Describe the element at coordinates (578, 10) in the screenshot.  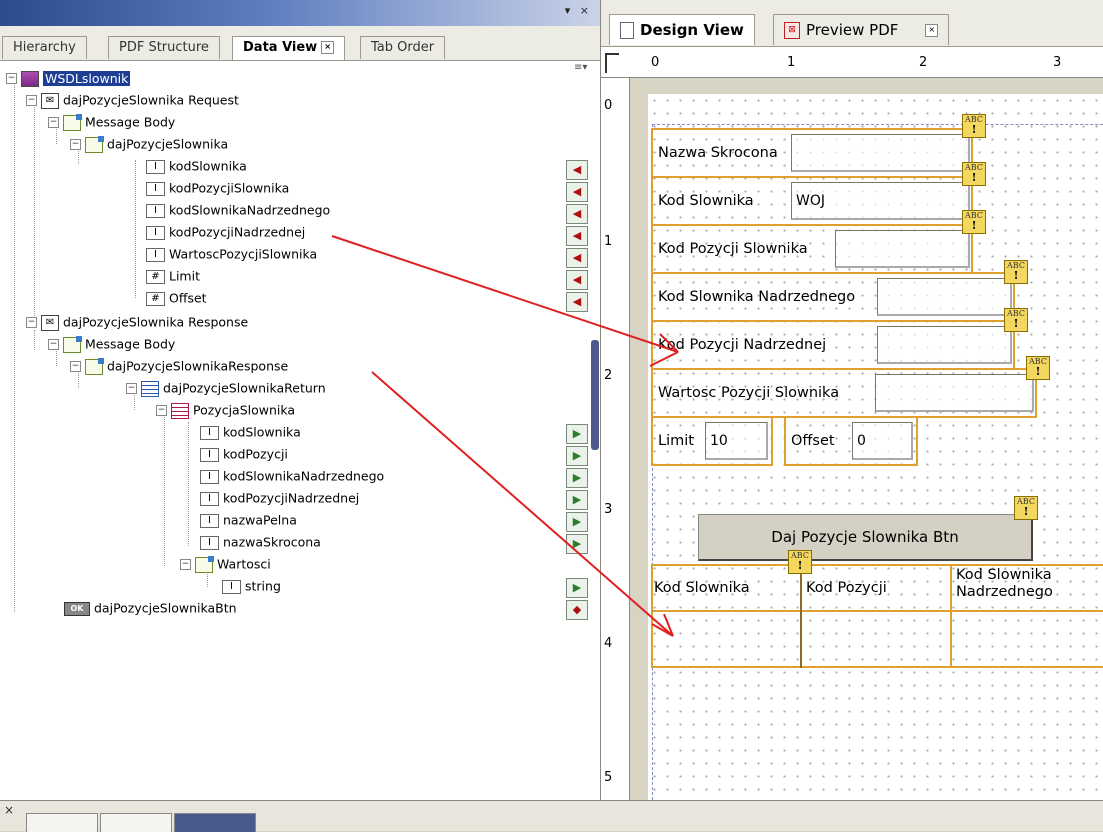
I see `panel-window-controls: ▾ ×` at that location.